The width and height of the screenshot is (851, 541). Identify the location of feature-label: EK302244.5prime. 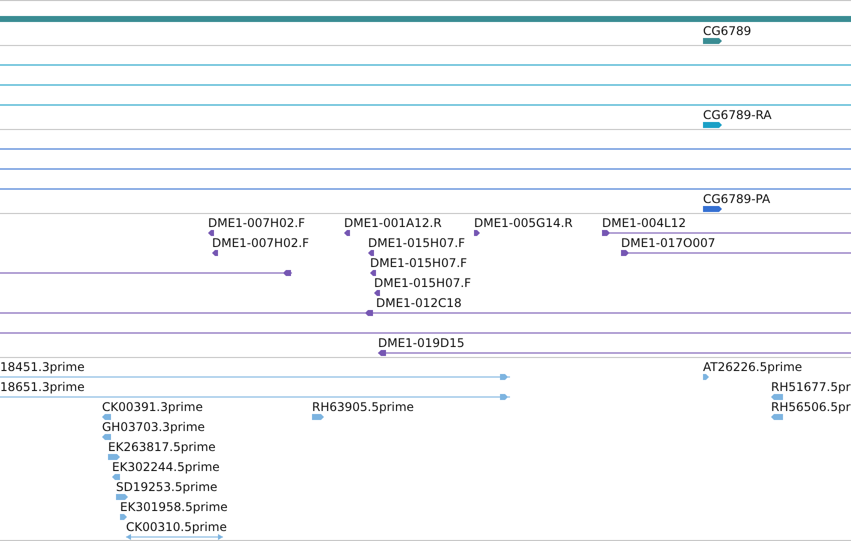
(166, 467).